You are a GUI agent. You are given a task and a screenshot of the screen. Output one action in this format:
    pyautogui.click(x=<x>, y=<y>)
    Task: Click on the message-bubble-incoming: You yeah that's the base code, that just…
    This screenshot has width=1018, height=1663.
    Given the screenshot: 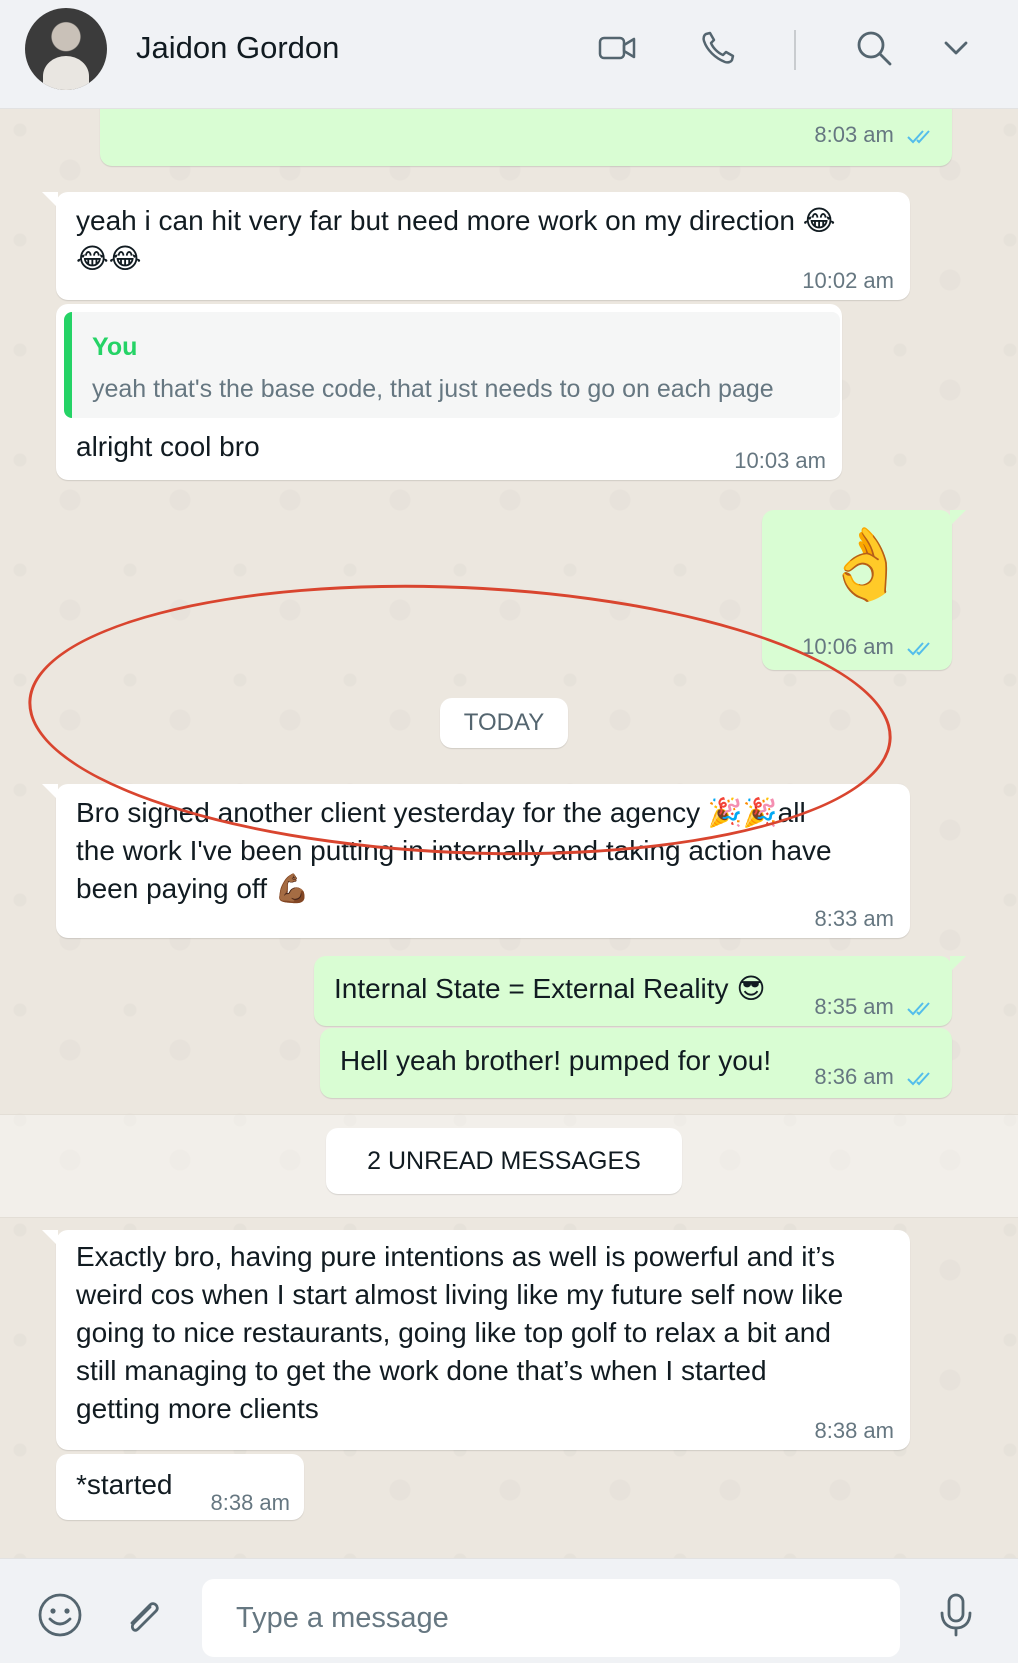 What is the action you would take?
    pyautogui.click(x=449, y=392)
    